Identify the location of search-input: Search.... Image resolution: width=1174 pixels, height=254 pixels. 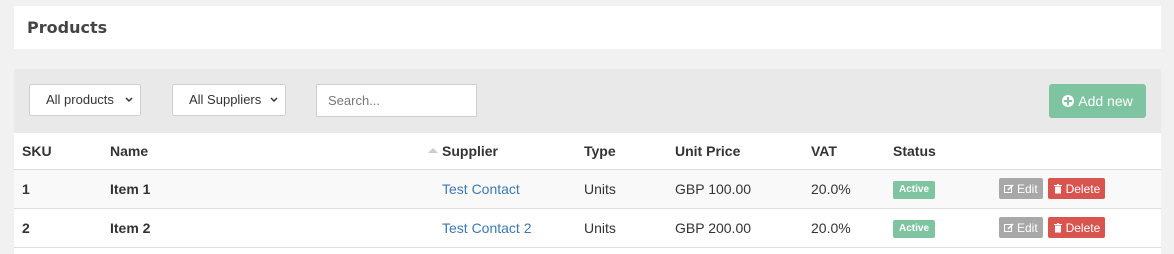
(396, 100).